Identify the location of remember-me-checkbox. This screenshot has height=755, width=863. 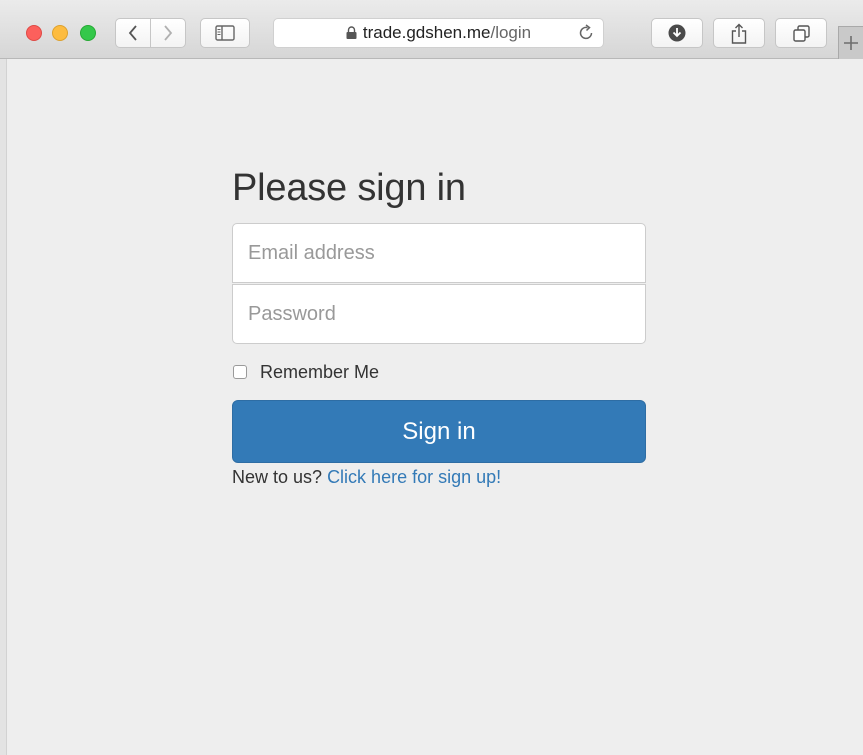
(240, 372).